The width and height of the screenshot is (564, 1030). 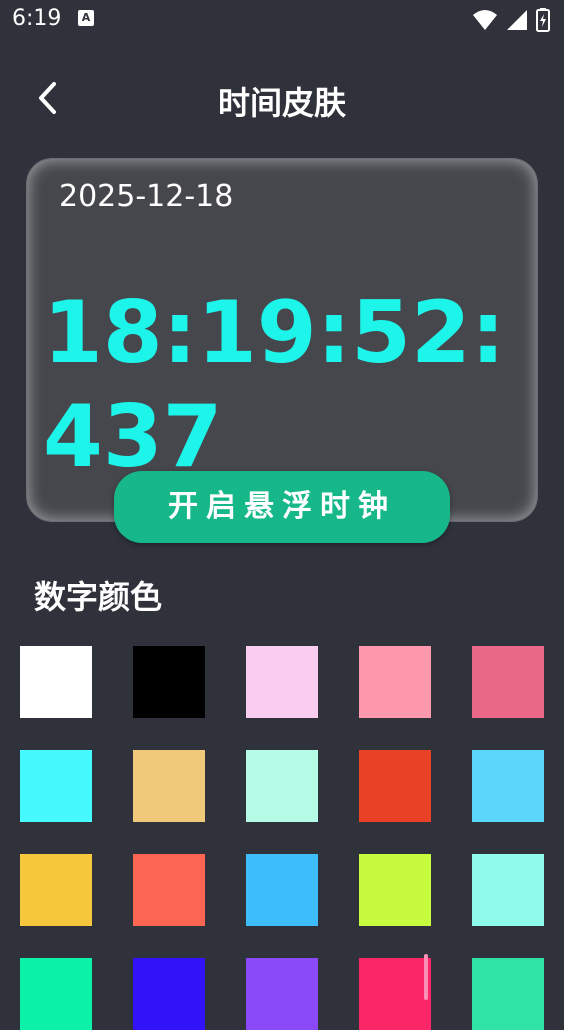 I want to click on status-bar: 6:19 A, so click(x=282, y=20).